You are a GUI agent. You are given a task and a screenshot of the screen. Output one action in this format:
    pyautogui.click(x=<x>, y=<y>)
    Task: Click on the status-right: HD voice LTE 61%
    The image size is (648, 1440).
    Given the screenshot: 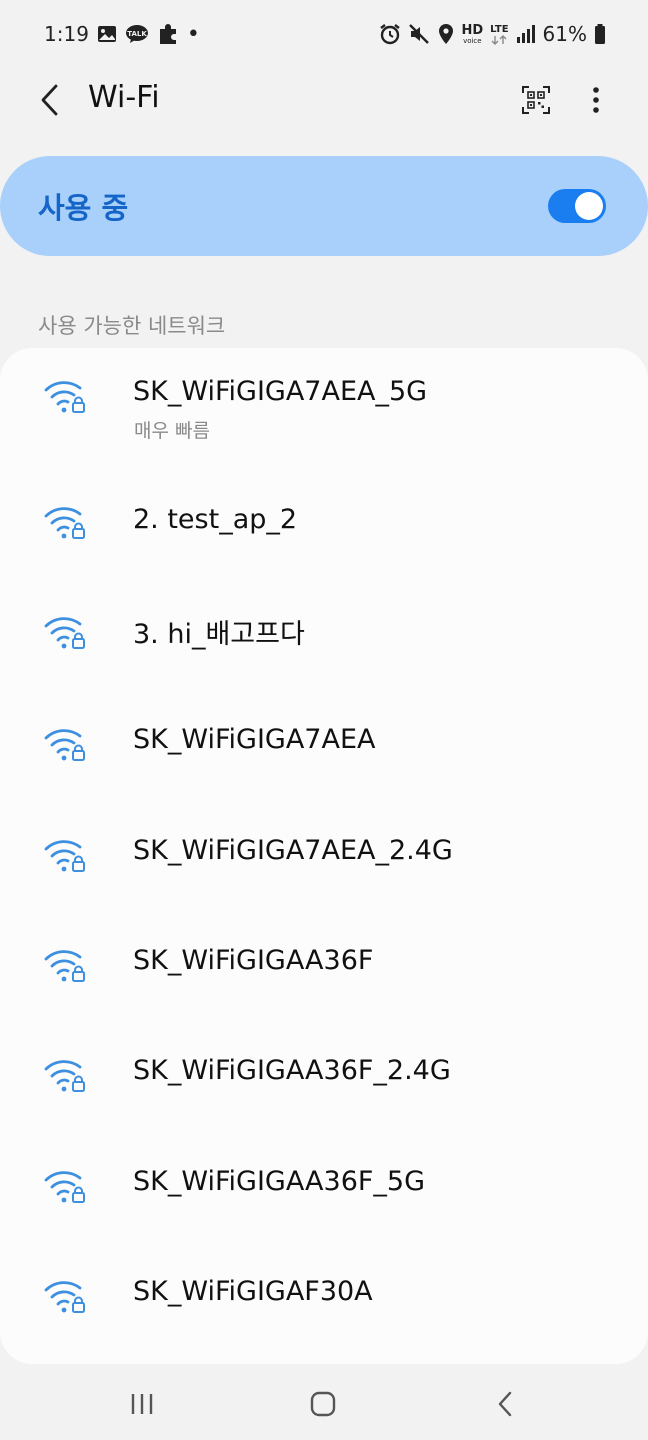 What is the action you would take?
    pyautogui.click(x=493, y=34)
    